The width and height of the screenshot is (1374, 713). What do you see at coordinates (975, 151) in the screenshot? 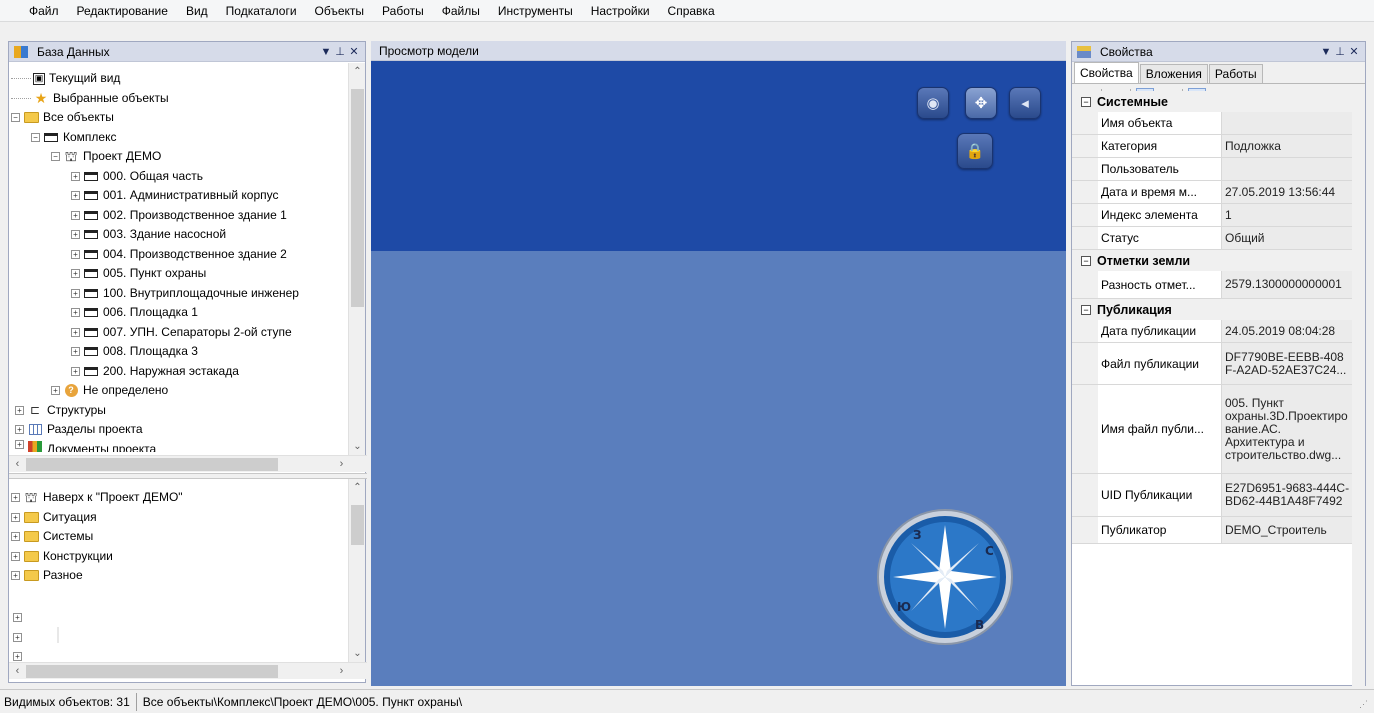
I see `lock-globe-icon: 🔒` at bounding box center [975, 151].